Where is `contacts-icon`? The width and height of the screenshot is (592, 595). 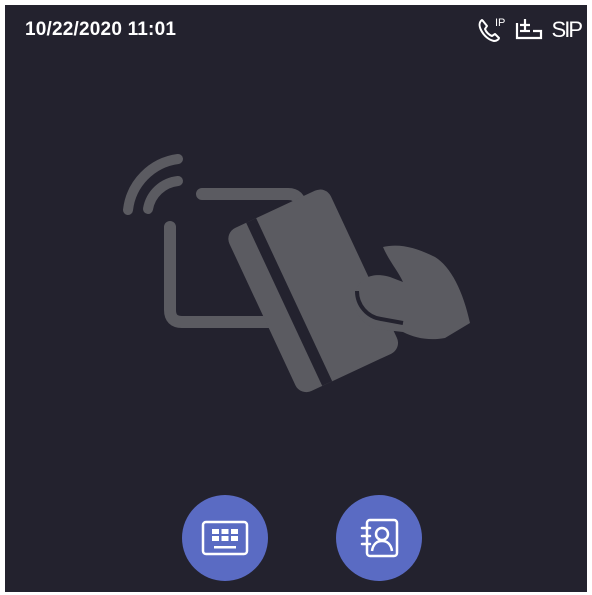 contacts-icon is located at coordinates (379, 538).